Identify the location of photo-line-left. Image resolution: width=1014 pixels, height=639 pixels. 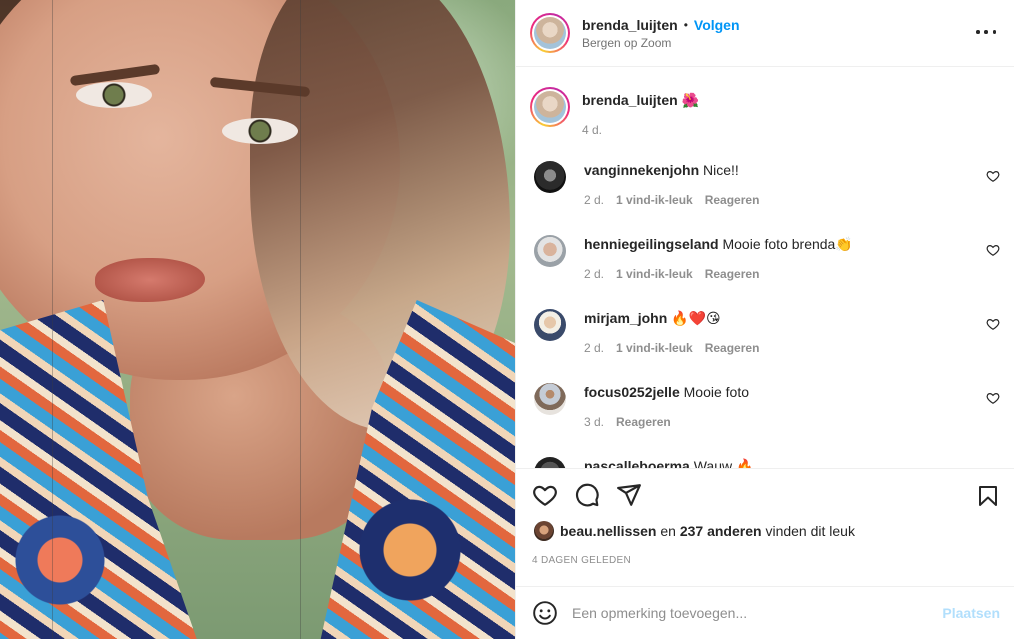
(52, 319).